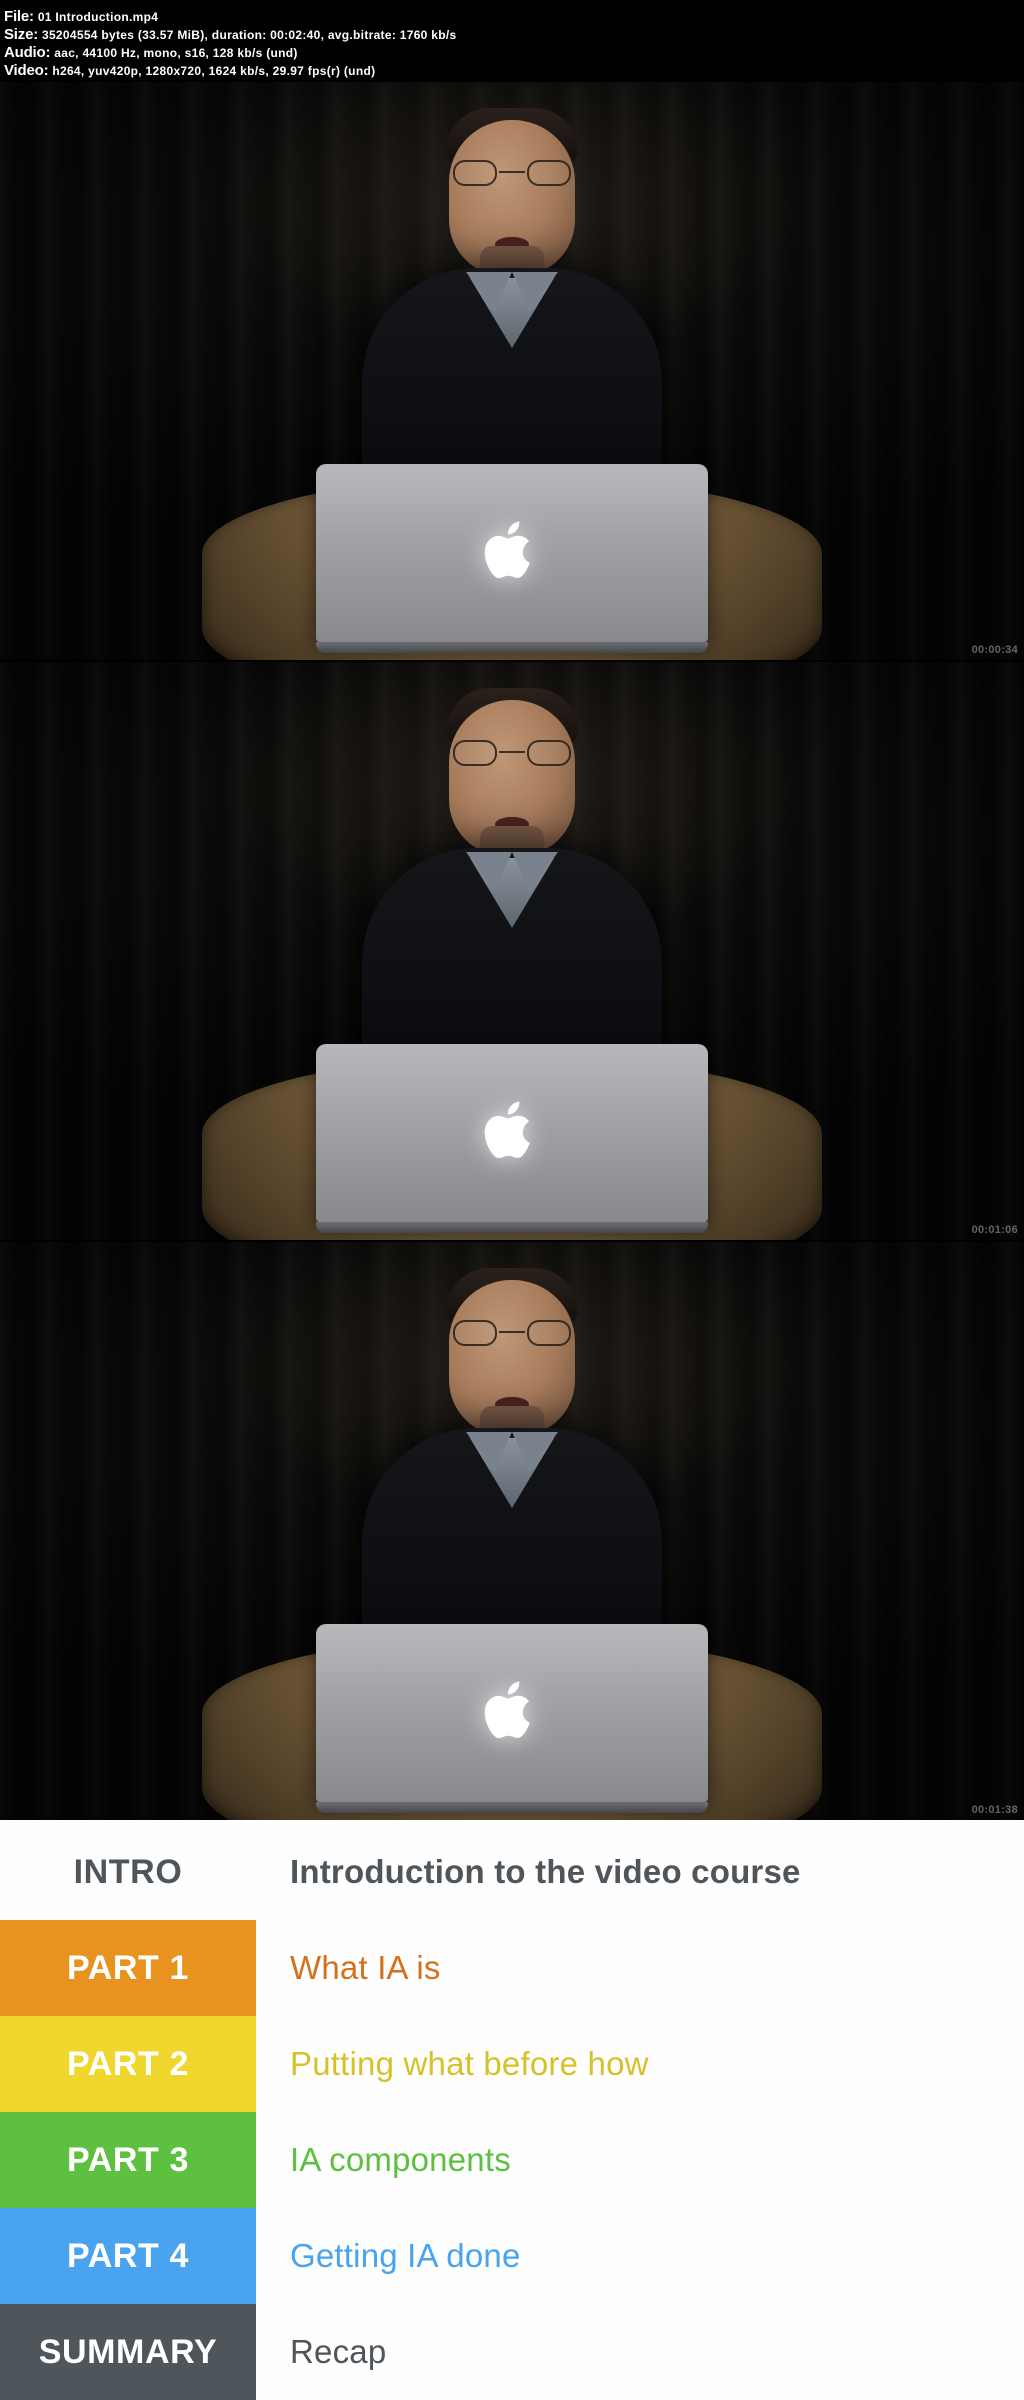  Describe the element at coordinates (128, 2352) in the screenshot. I see `chapter-label-chip: SUMMARY` at that location.